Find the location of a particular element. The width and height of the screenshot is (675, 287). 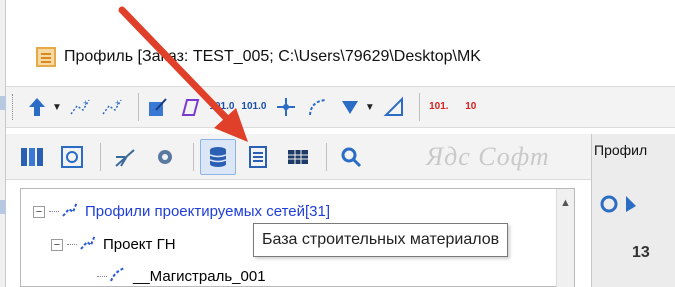

node-insert-icon: + is located at coordinates (113, 107).